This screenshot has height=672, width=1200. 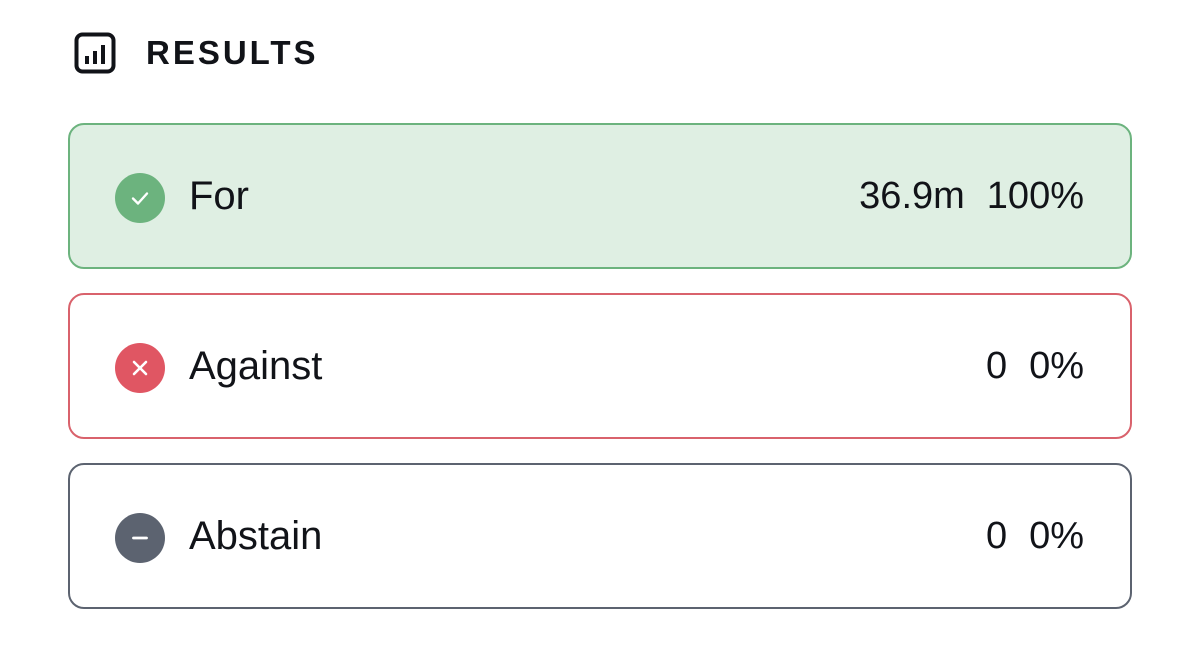 I want to click on bar-chart-icon, so click(x=95, y=53).